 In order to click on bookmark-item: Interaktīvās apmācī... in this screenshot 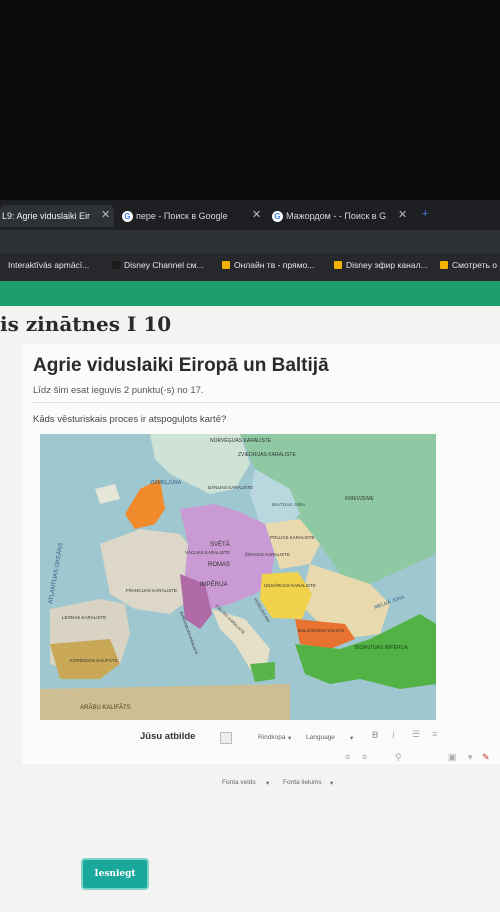, I will do `click(48, 265)`.